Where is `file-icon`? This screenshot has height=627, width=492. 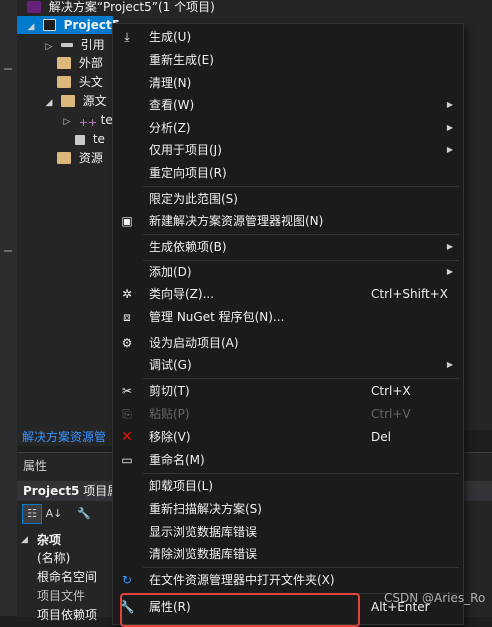
file-icon is located at coordinates (80, 140).